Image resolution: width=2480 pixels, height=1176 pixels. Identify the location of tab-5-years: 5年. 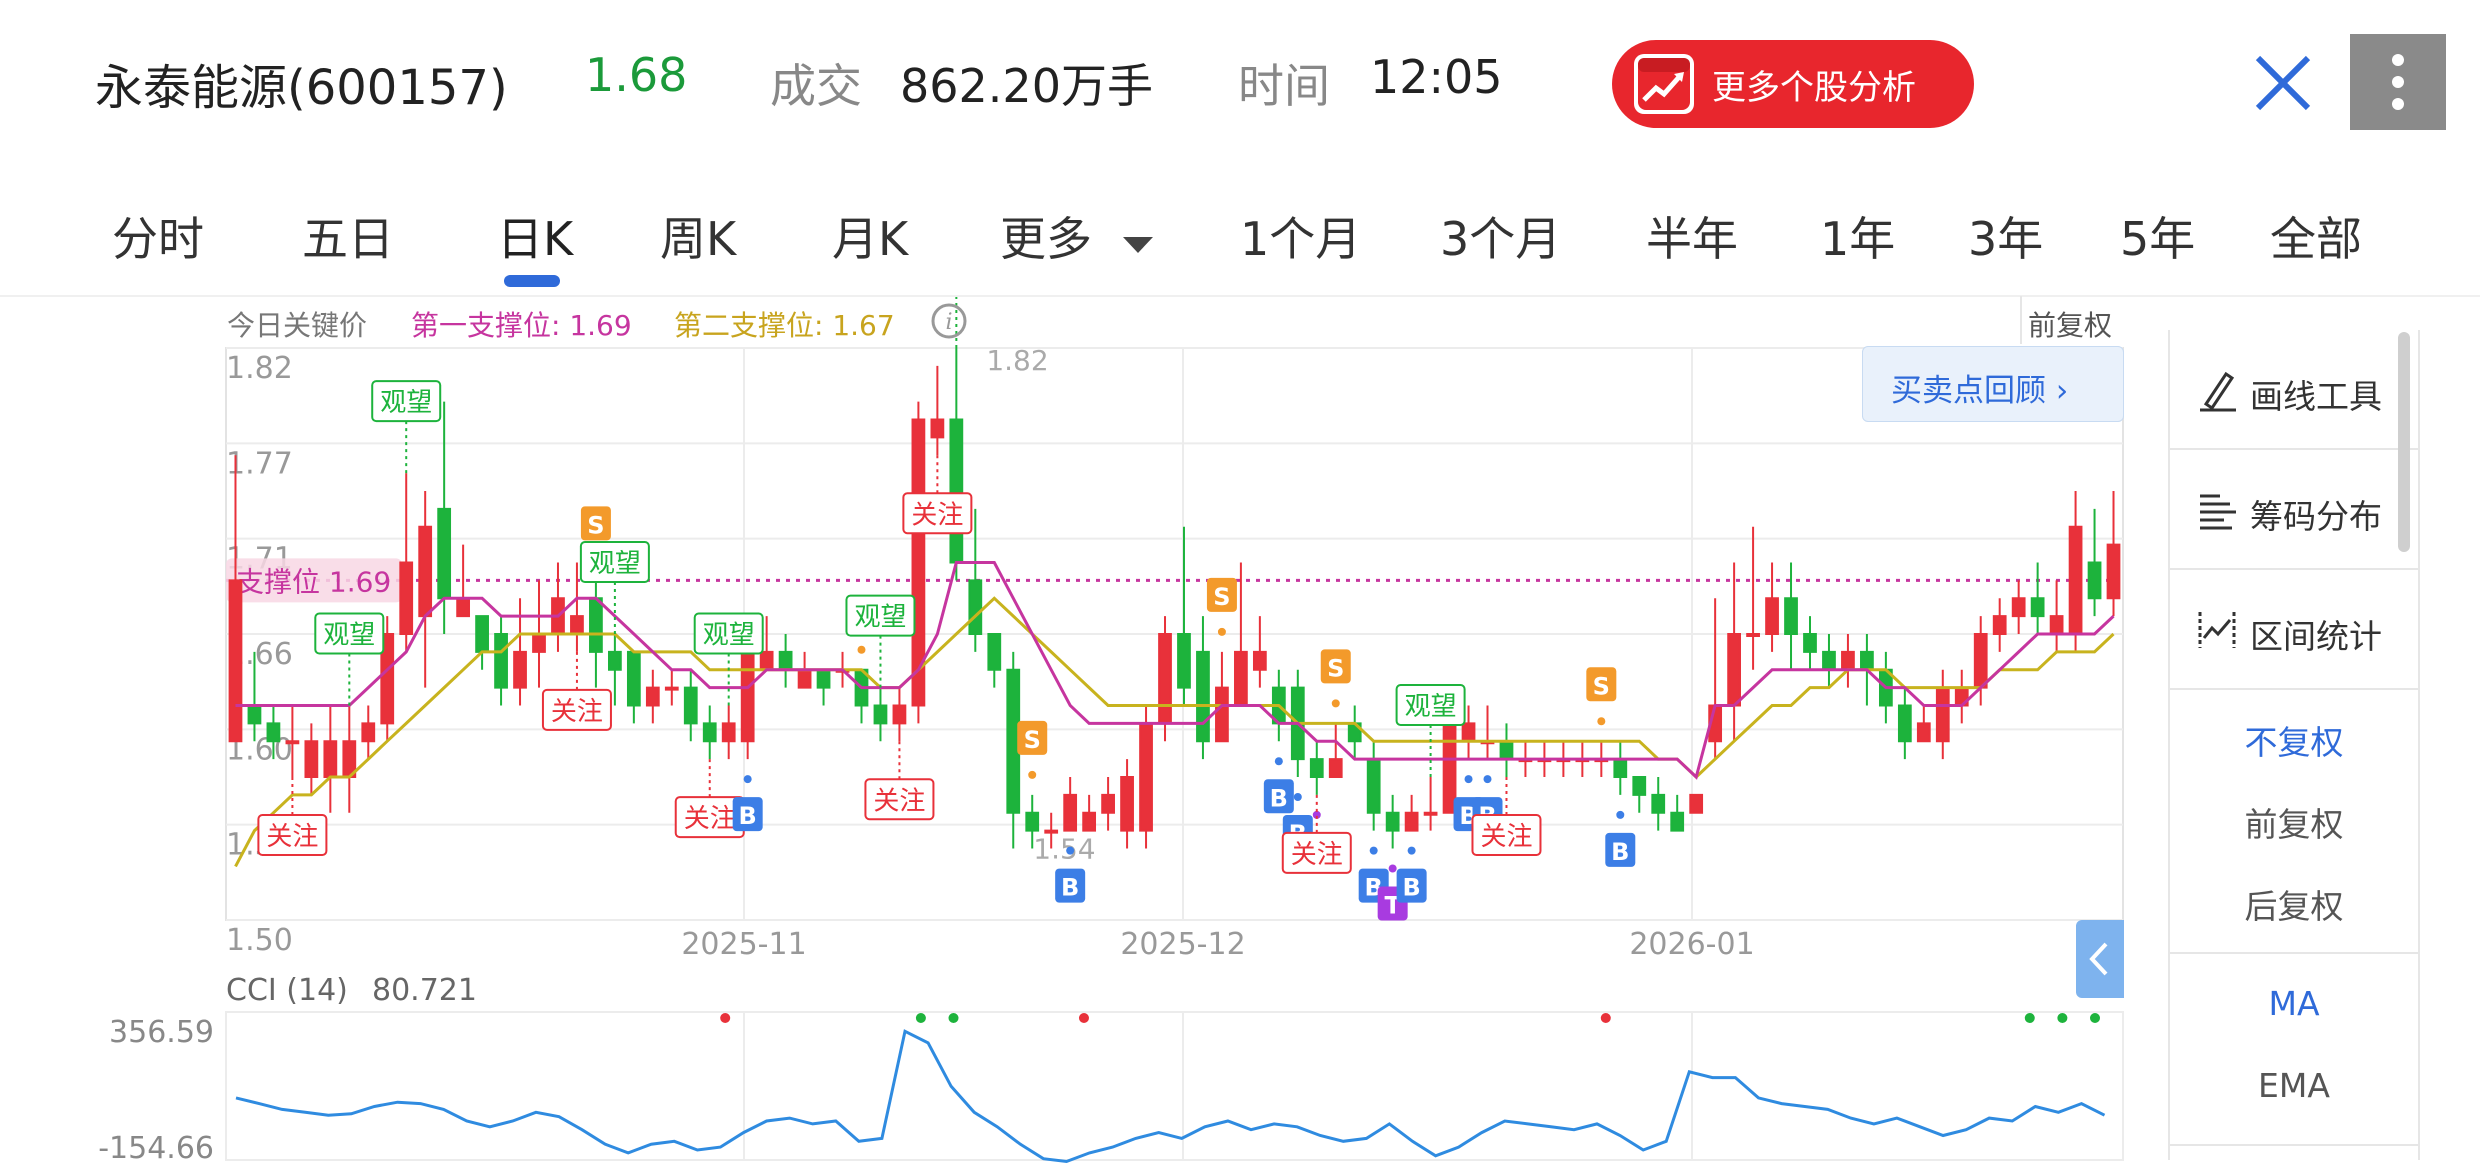
(2157, 236).